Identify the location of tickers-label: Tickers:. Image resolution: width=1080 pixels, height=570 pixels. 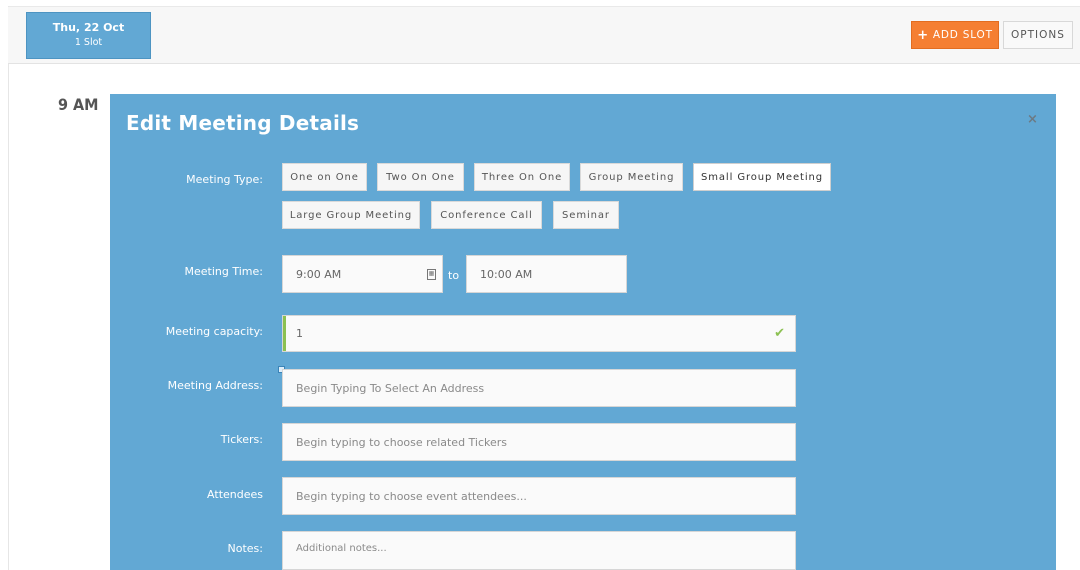
(241, 439).